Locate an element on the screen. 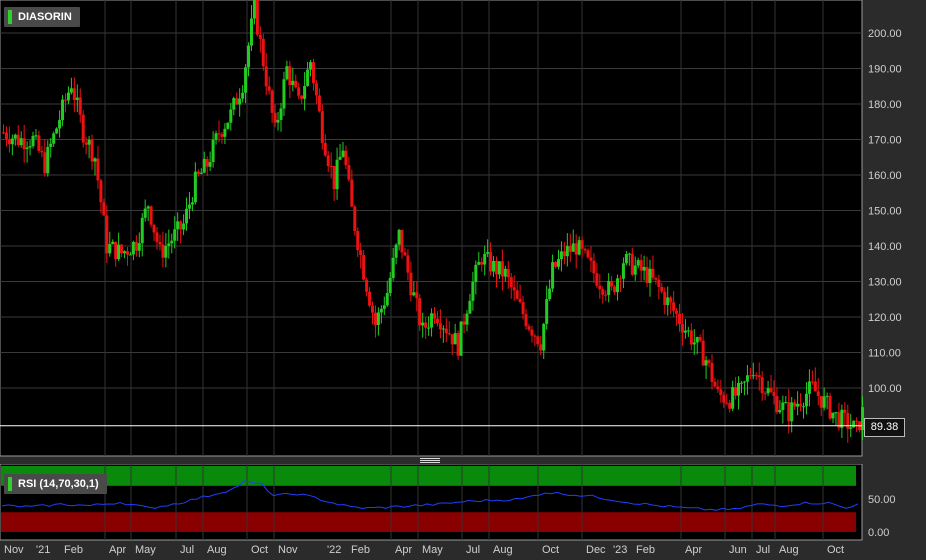  price-tick-label: 200.00 is located at coordinates (885, 34).